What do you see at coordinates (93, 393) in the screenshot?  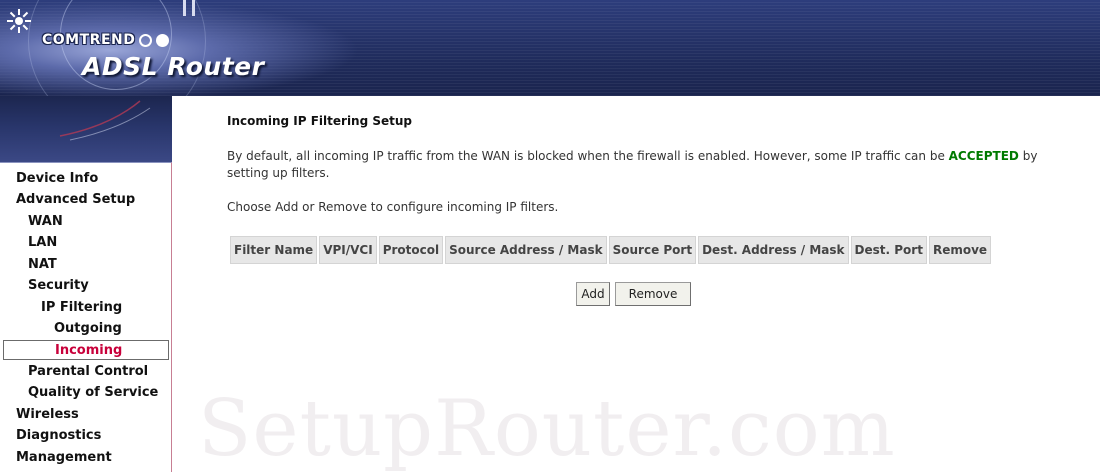 I see `sidebar-item-quality-of-service: Quality of Service` at bounding box center [93, 393].